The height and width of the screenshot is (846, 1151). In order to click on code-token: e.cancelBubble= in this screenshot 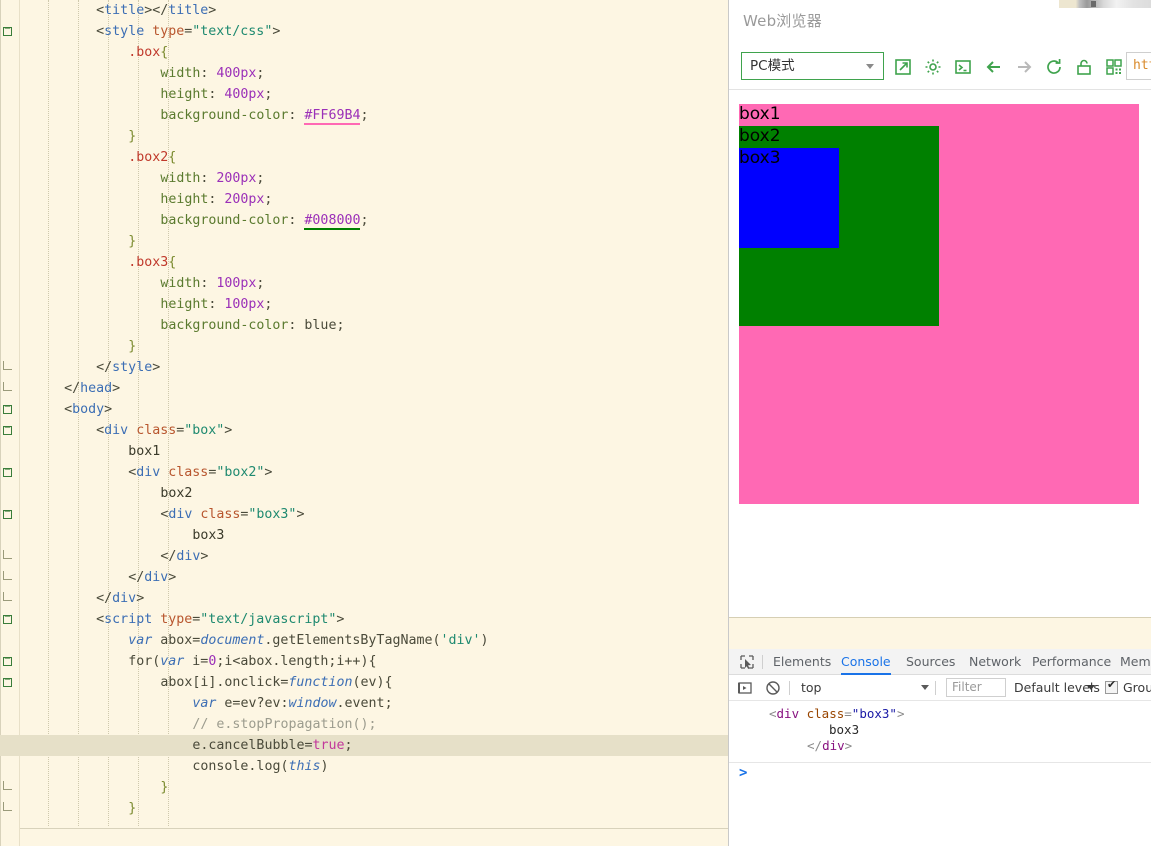, I will do `click(252, 745)`.